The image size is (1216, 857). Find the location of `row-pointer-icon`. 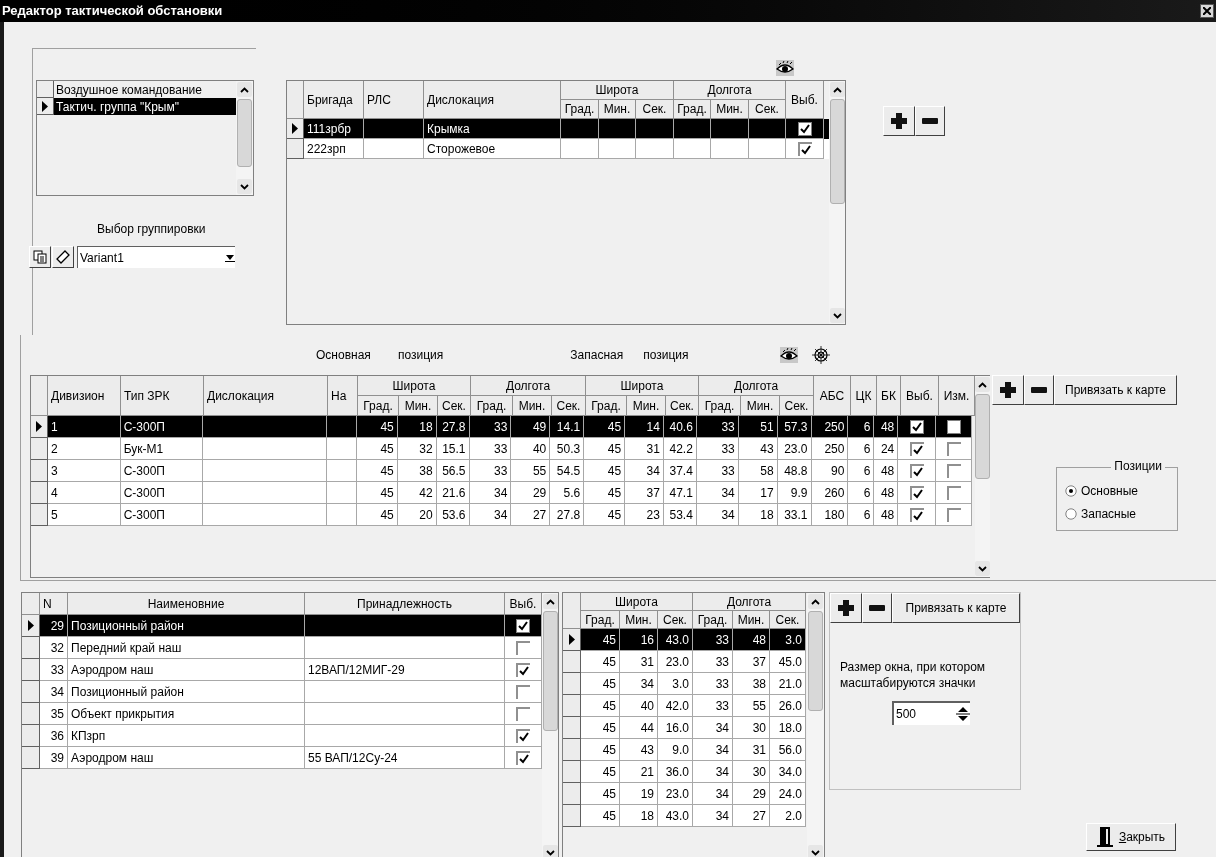

row-pointer-icon is located at coordinates (45, 106).